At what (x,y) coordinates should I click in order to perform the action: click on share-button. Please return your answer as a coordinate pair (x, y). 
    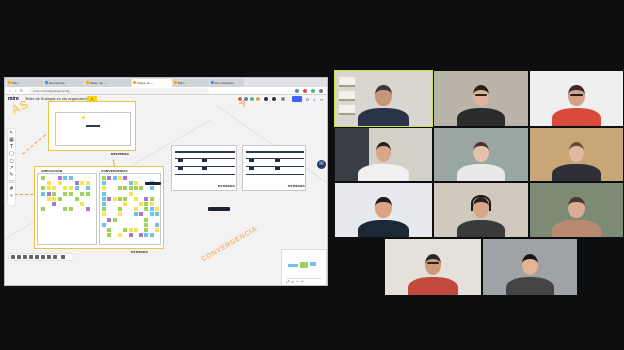
    Looking at the image, I should click on (297, 99).